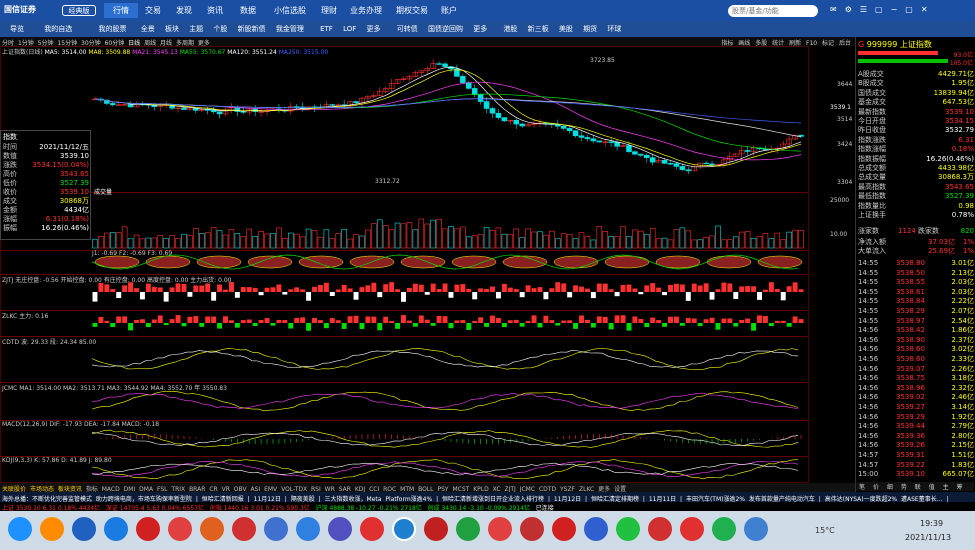 The width and height of the screenshot is (975, 550). I want to click on toolbar-new-shares: 新股新债, so click(252, 29).